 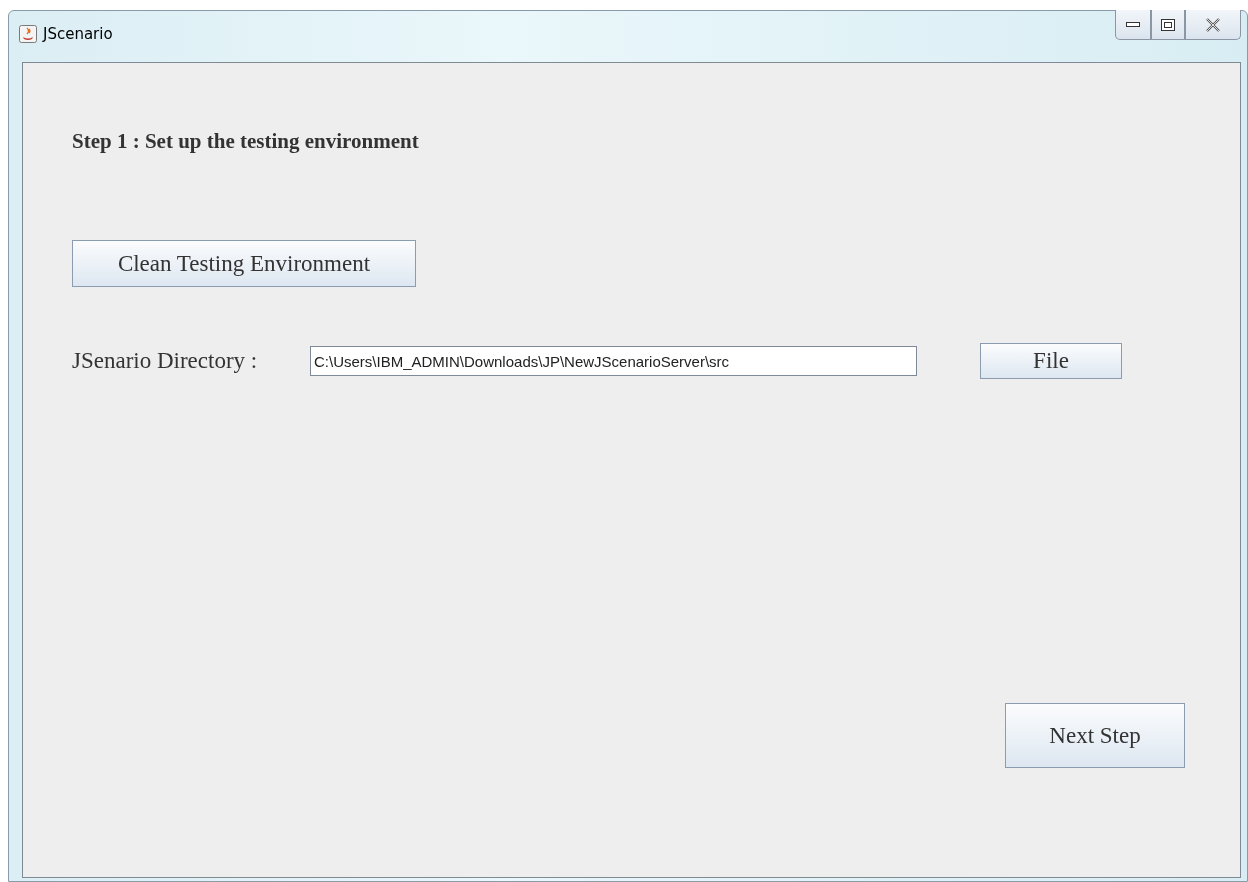 I want to click on app-icon, so click(x=28, y=34).